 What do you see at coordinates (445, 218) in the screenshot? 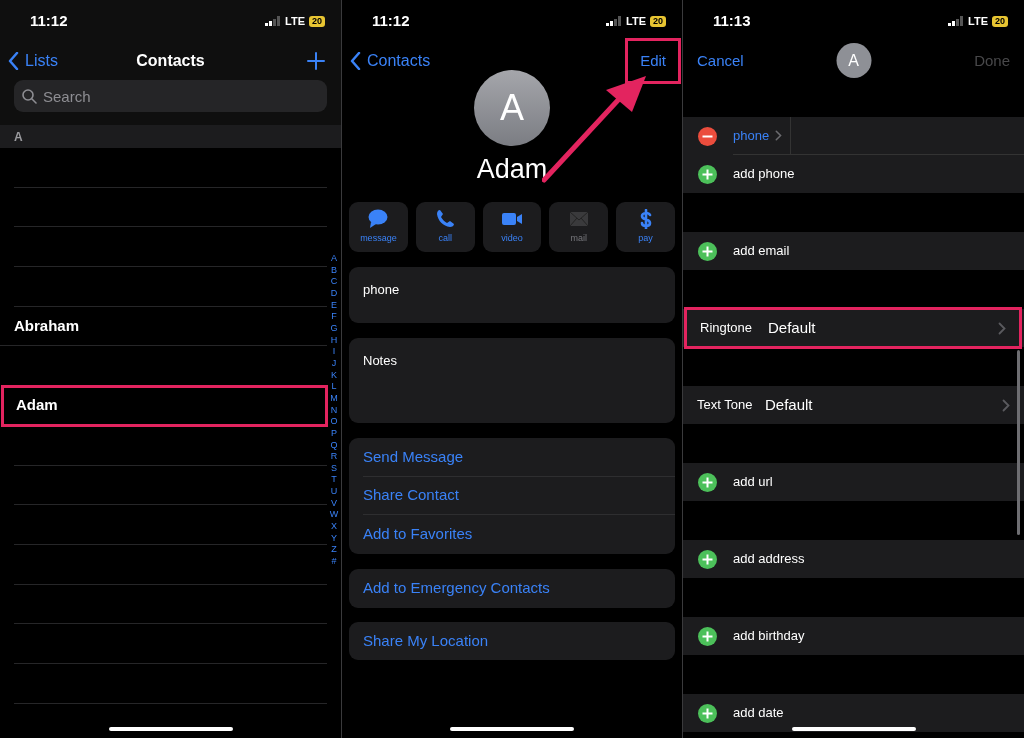
I see `call-icon` at bounding box center [445, 218].